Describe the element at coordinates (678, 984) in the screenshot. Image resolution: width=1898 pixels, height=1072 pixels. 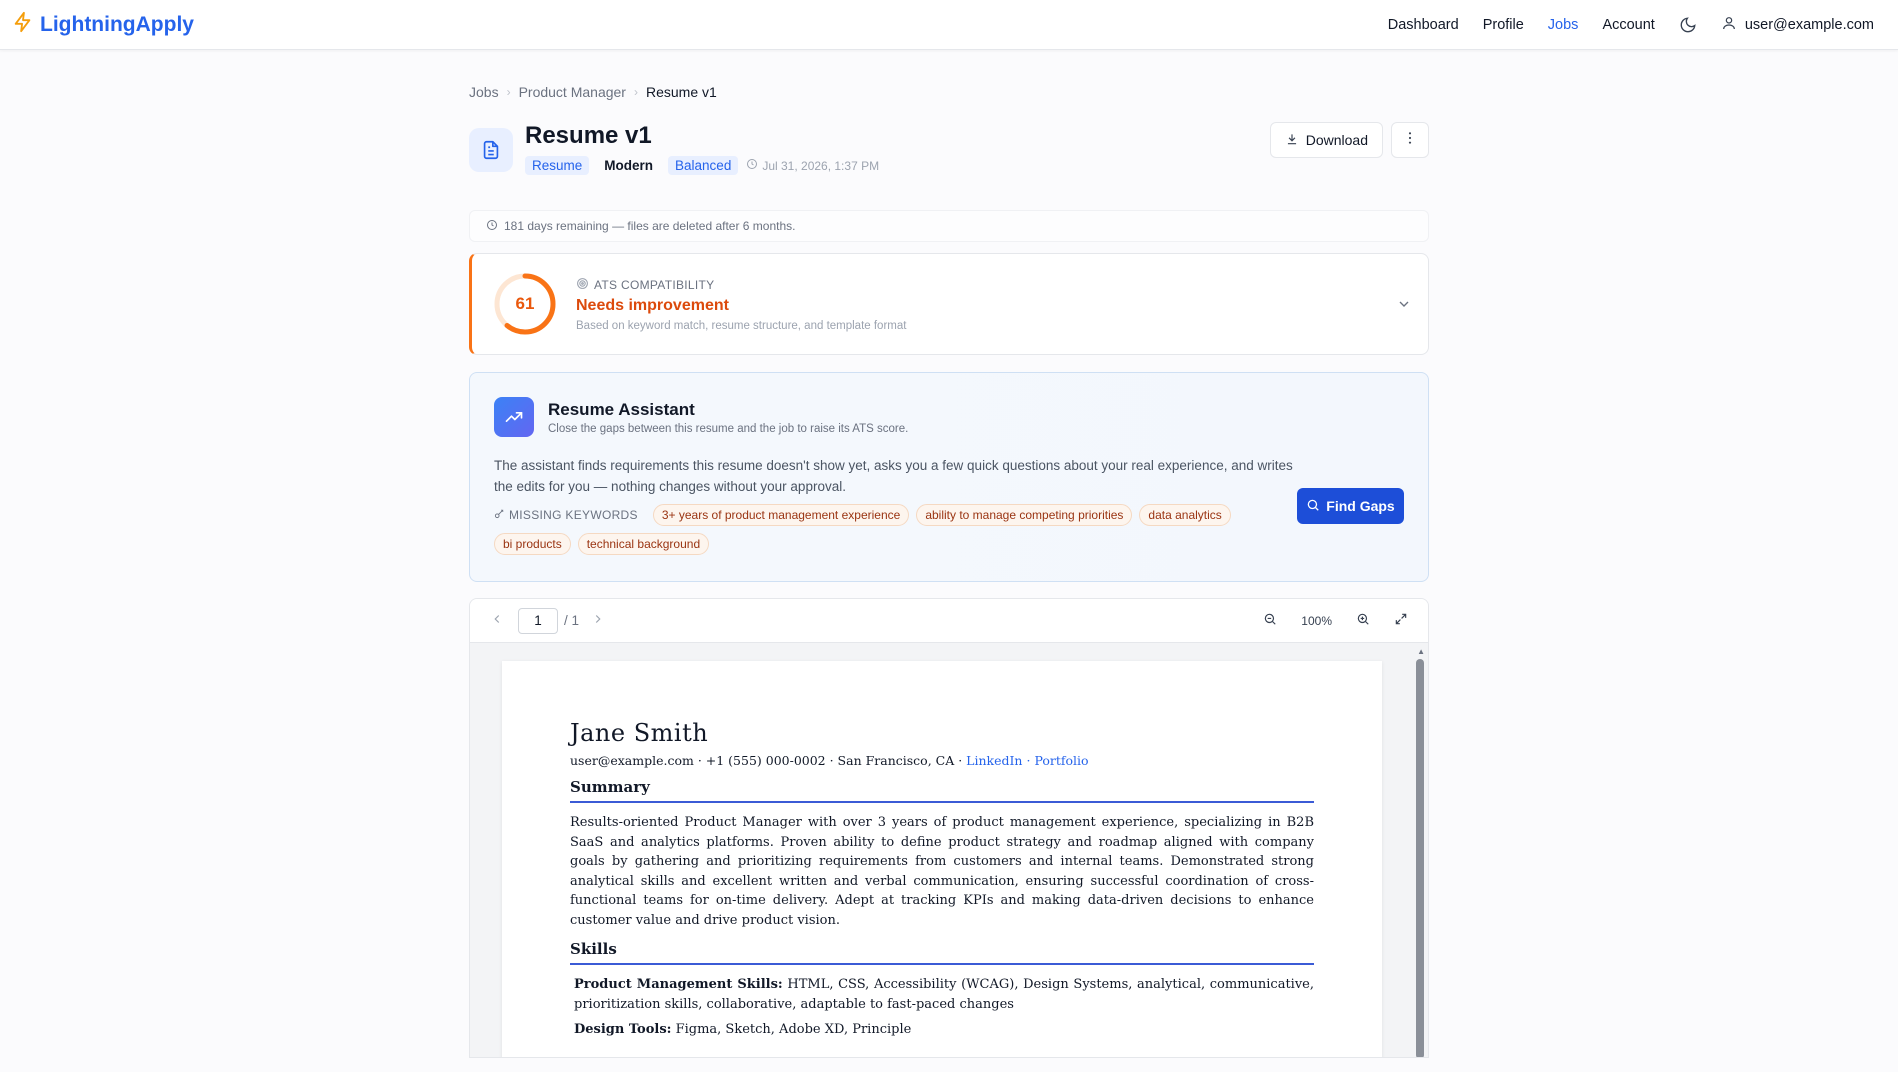
I see `skill-label: Product Management Skills:` at that location.